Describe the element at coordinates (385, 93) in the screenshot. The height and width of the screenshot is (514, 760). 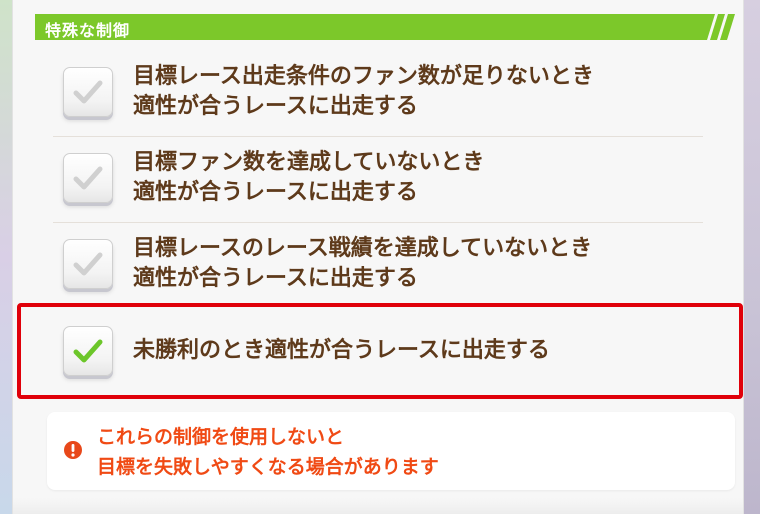
I see `option-fan-count-insufficient: 目標レース出走条件のファン数が足りないとき 適性が合うレースに出走する` at that location.